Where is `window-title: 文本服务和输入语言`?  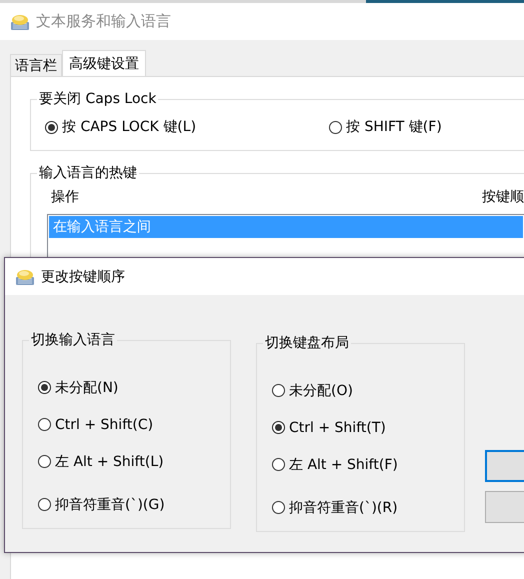
window-title: 文本服务和输入语言 is located at coordinates (103, 21).